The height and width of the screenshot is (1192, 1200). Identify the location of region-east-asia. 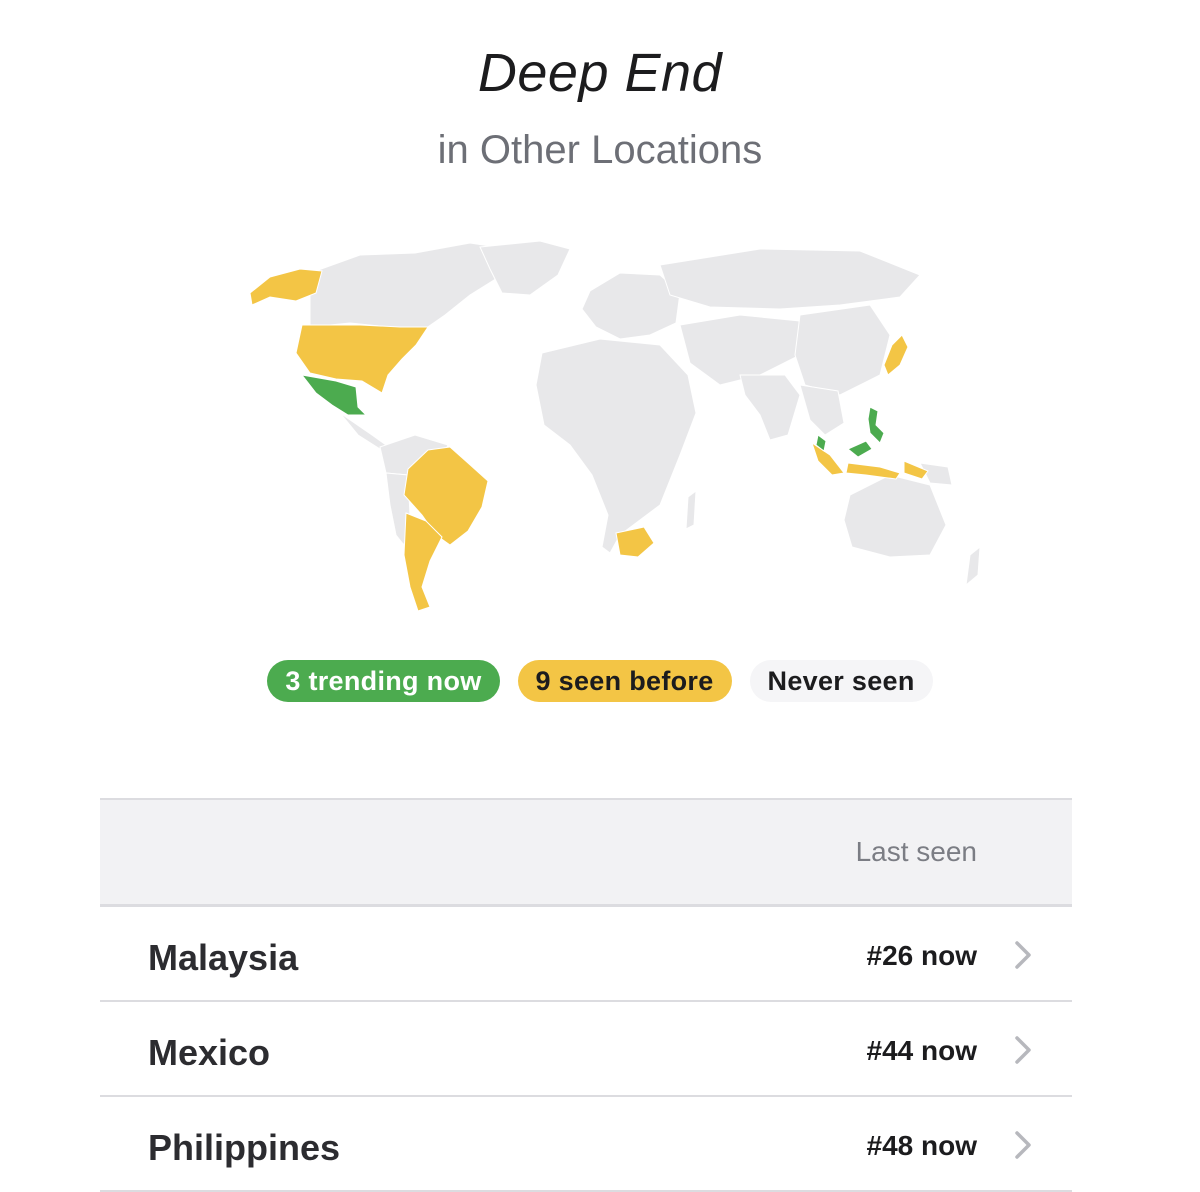
(842, 350).